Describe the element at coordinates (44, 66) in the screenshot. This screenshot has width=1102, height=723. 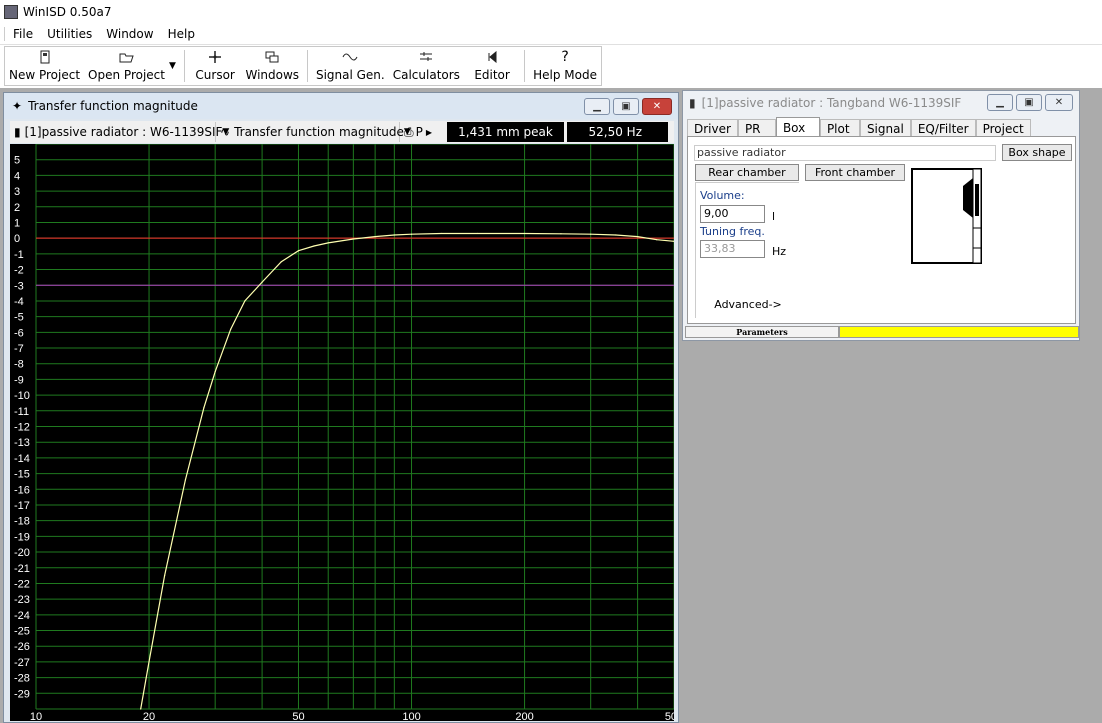
I see `new-project-button: New Project` at that location.